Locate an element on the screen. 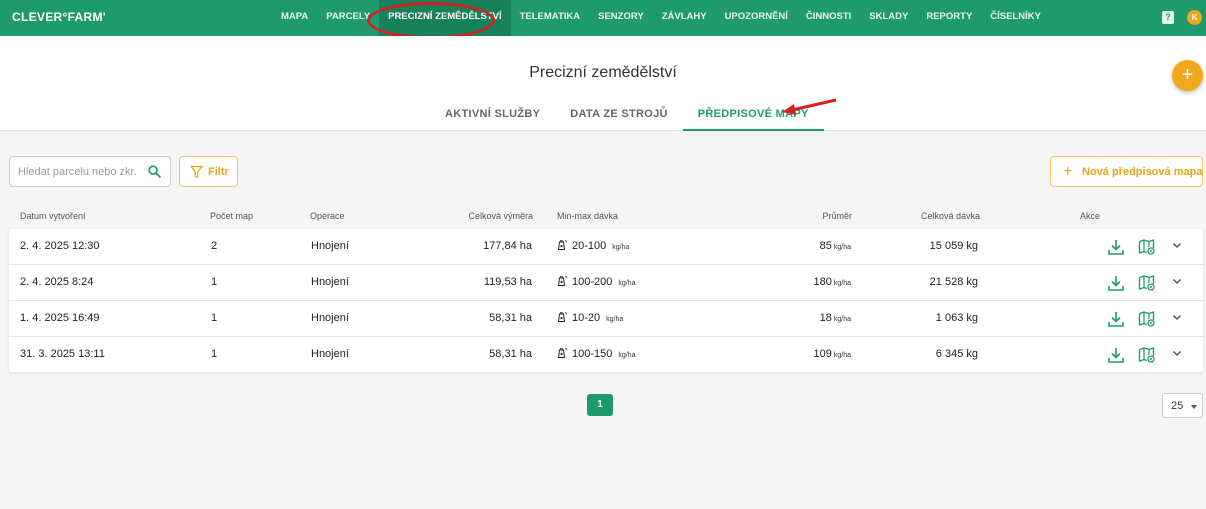 This screenshot has height=509, width=1206. cell-area: 119,53 ha is located at coordinates (507, 282).